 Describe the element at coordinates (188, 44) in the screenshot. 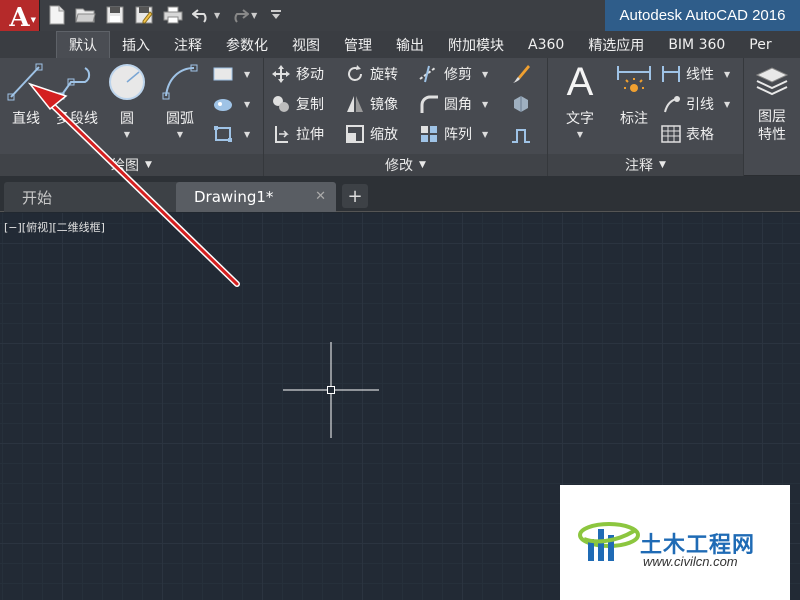

I see `tab-annotate: 注释` at that location.